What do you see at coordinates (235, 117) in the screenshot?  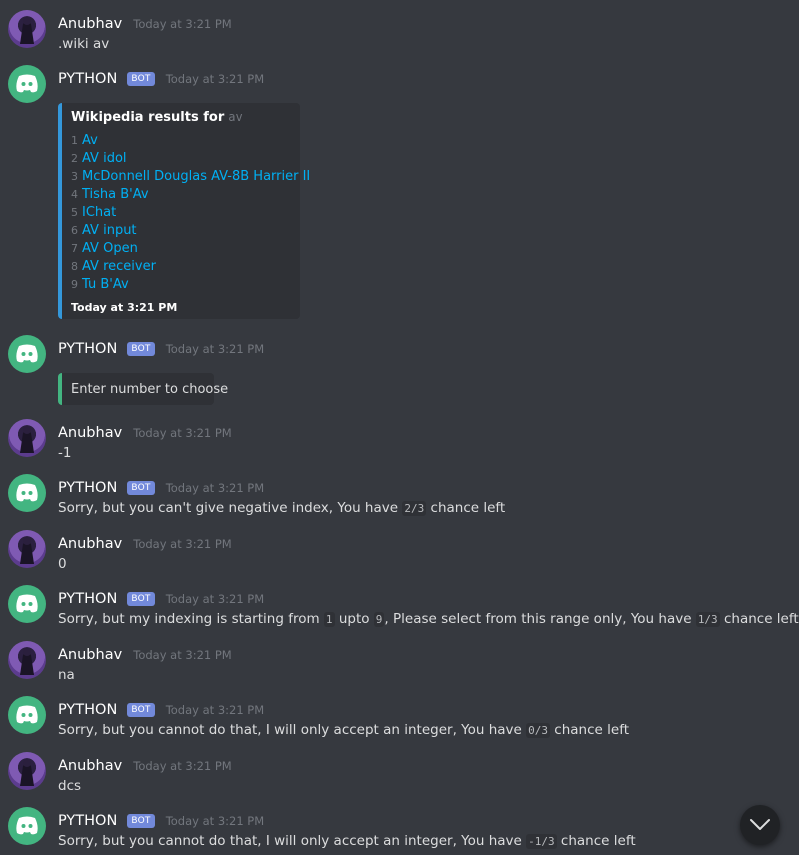 I see `embed-query: av` at bounding box center [235, 117].